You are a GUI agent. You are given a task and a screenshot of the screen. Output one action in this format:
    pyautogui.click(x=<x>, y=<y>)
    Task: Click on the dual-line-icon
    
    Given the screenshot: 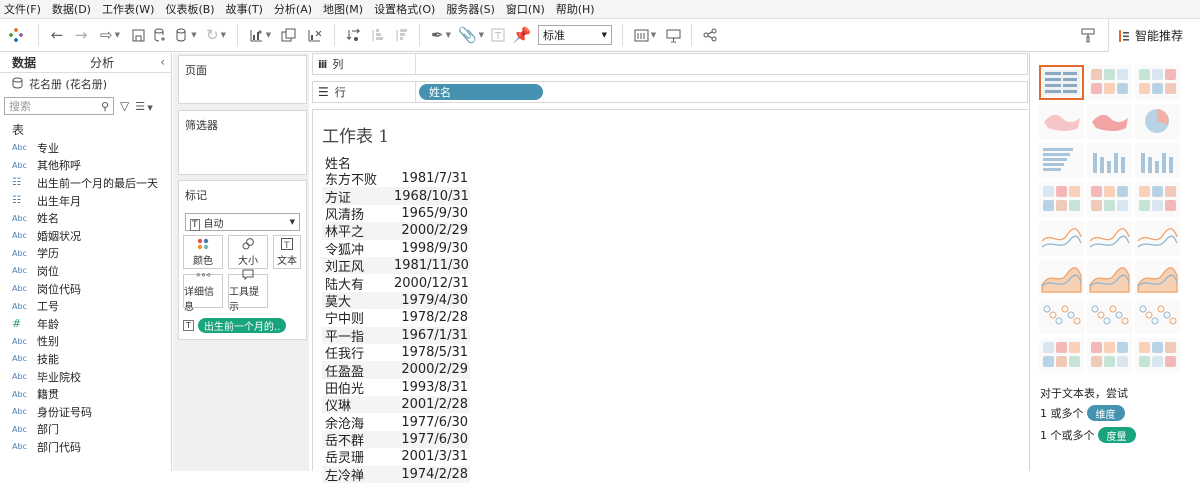 What is the action you would take?
    pyautogui.click(x=1157, y=238)
    